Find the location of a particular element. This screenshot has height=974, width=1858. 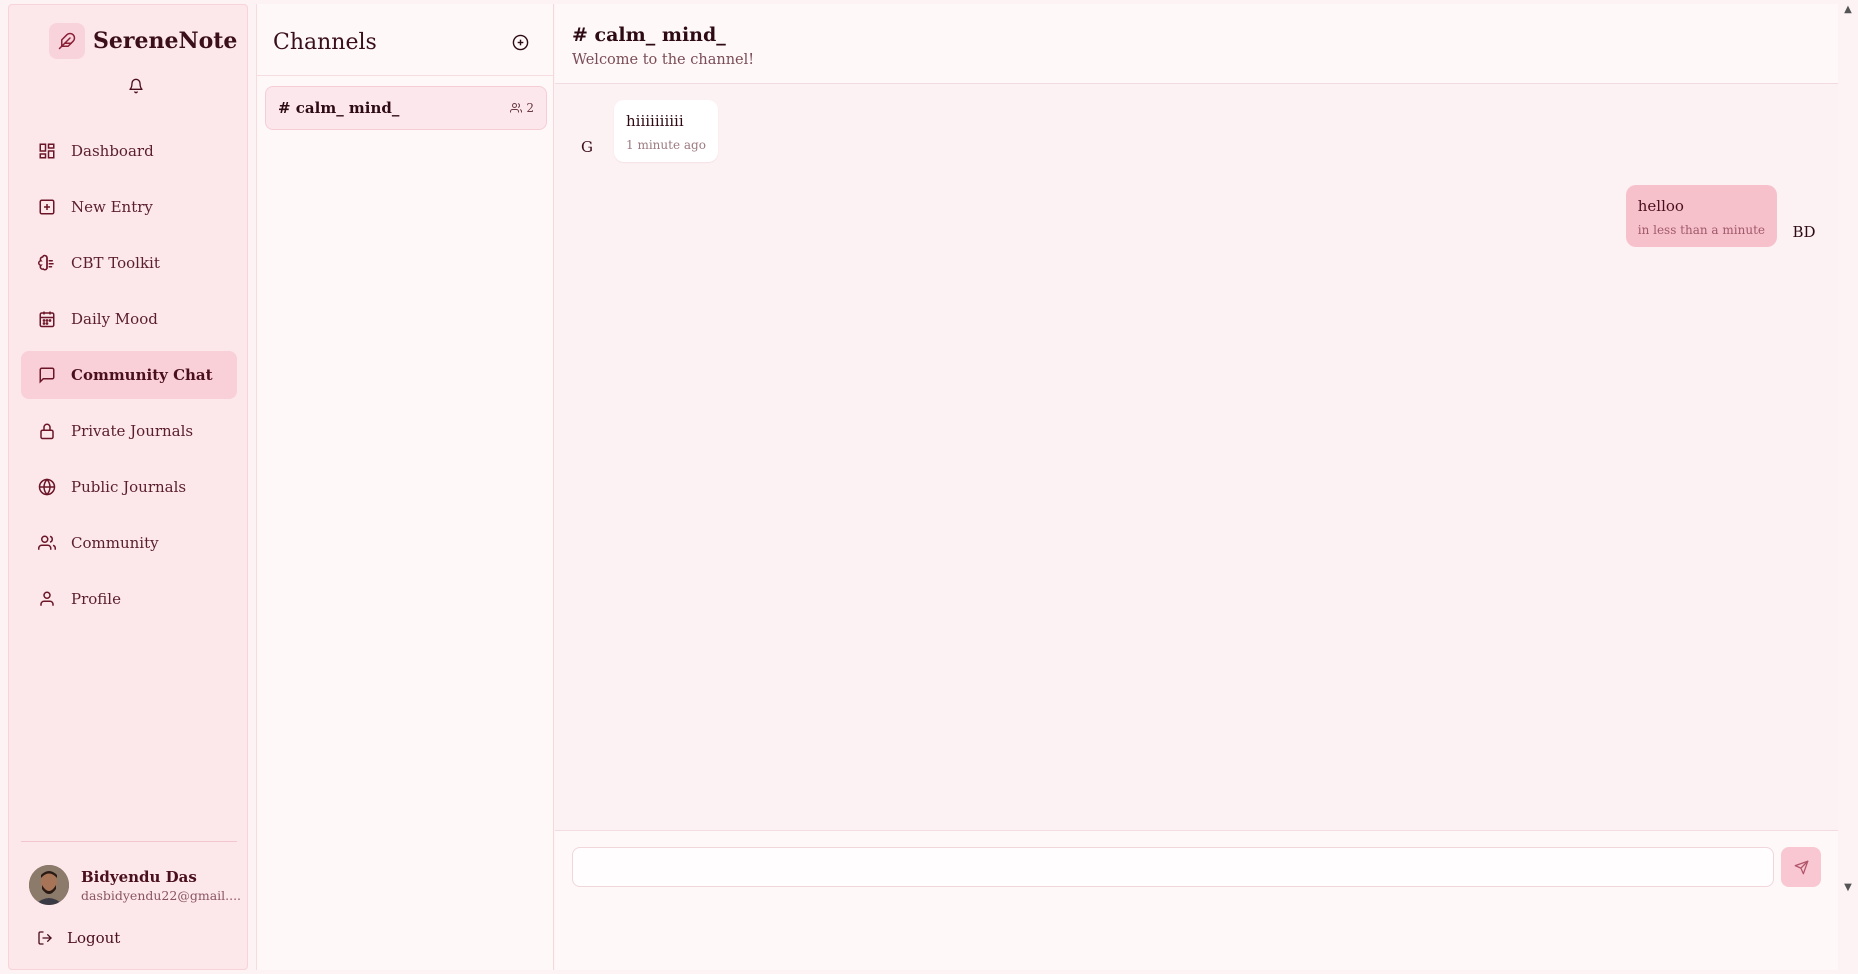

message-input is located at coordinates (1173, 867).